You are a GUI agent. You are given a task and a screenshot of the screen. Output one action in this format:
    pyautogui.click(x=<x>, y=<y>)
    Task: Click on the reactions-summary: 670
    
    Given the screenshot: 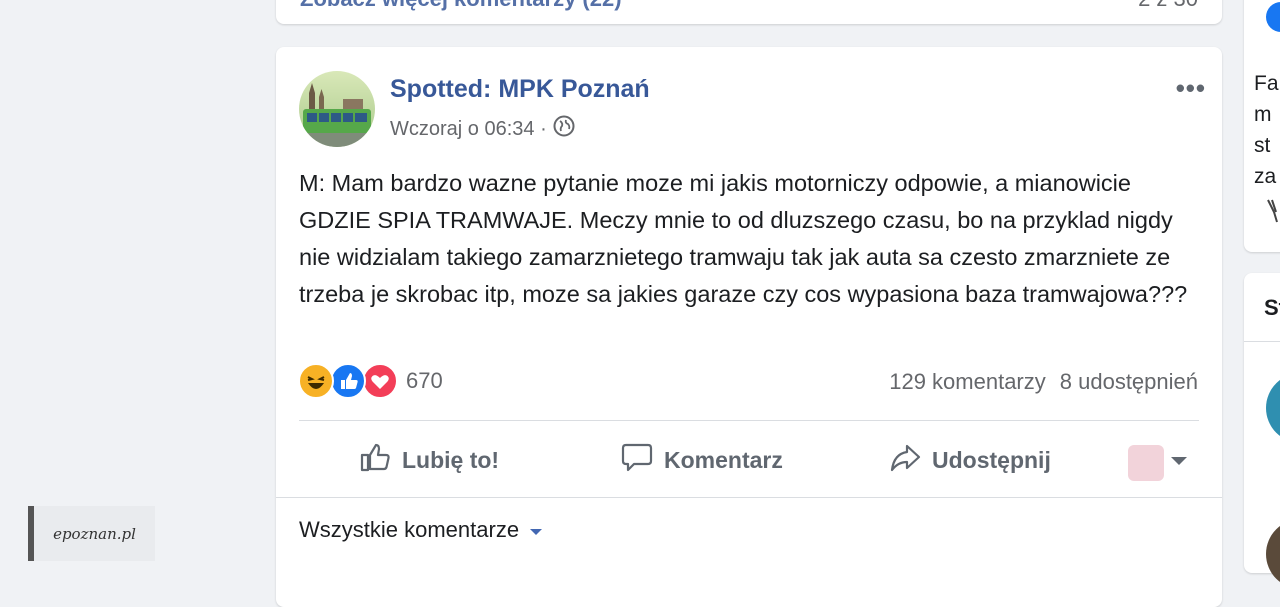 What is the action you would take?
    pyautogui.click(x=370, y=381)
    